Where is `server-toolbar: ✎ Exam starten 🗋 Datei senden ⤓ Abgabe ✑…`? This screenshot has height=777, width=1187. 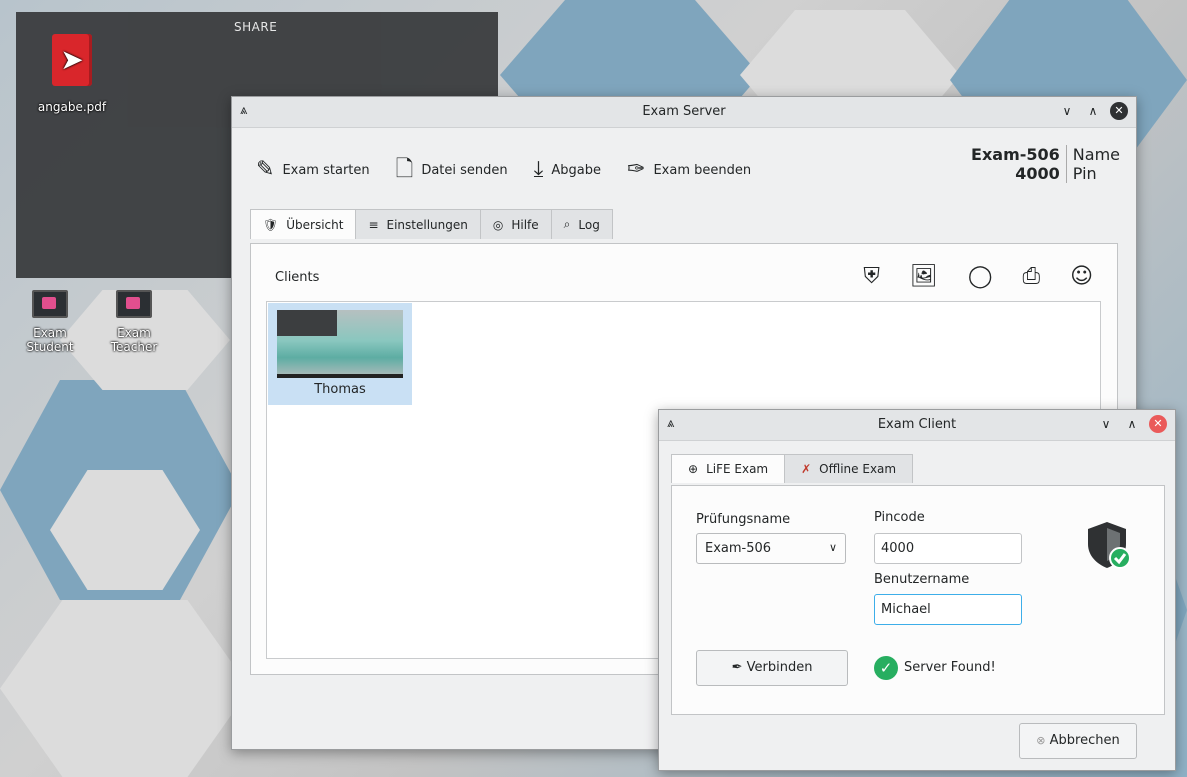 server-toolbar: ✎ Exam starten 🗋 Datei senden ⤓ Abgabe ✑… is located at coordinates (503, 170).